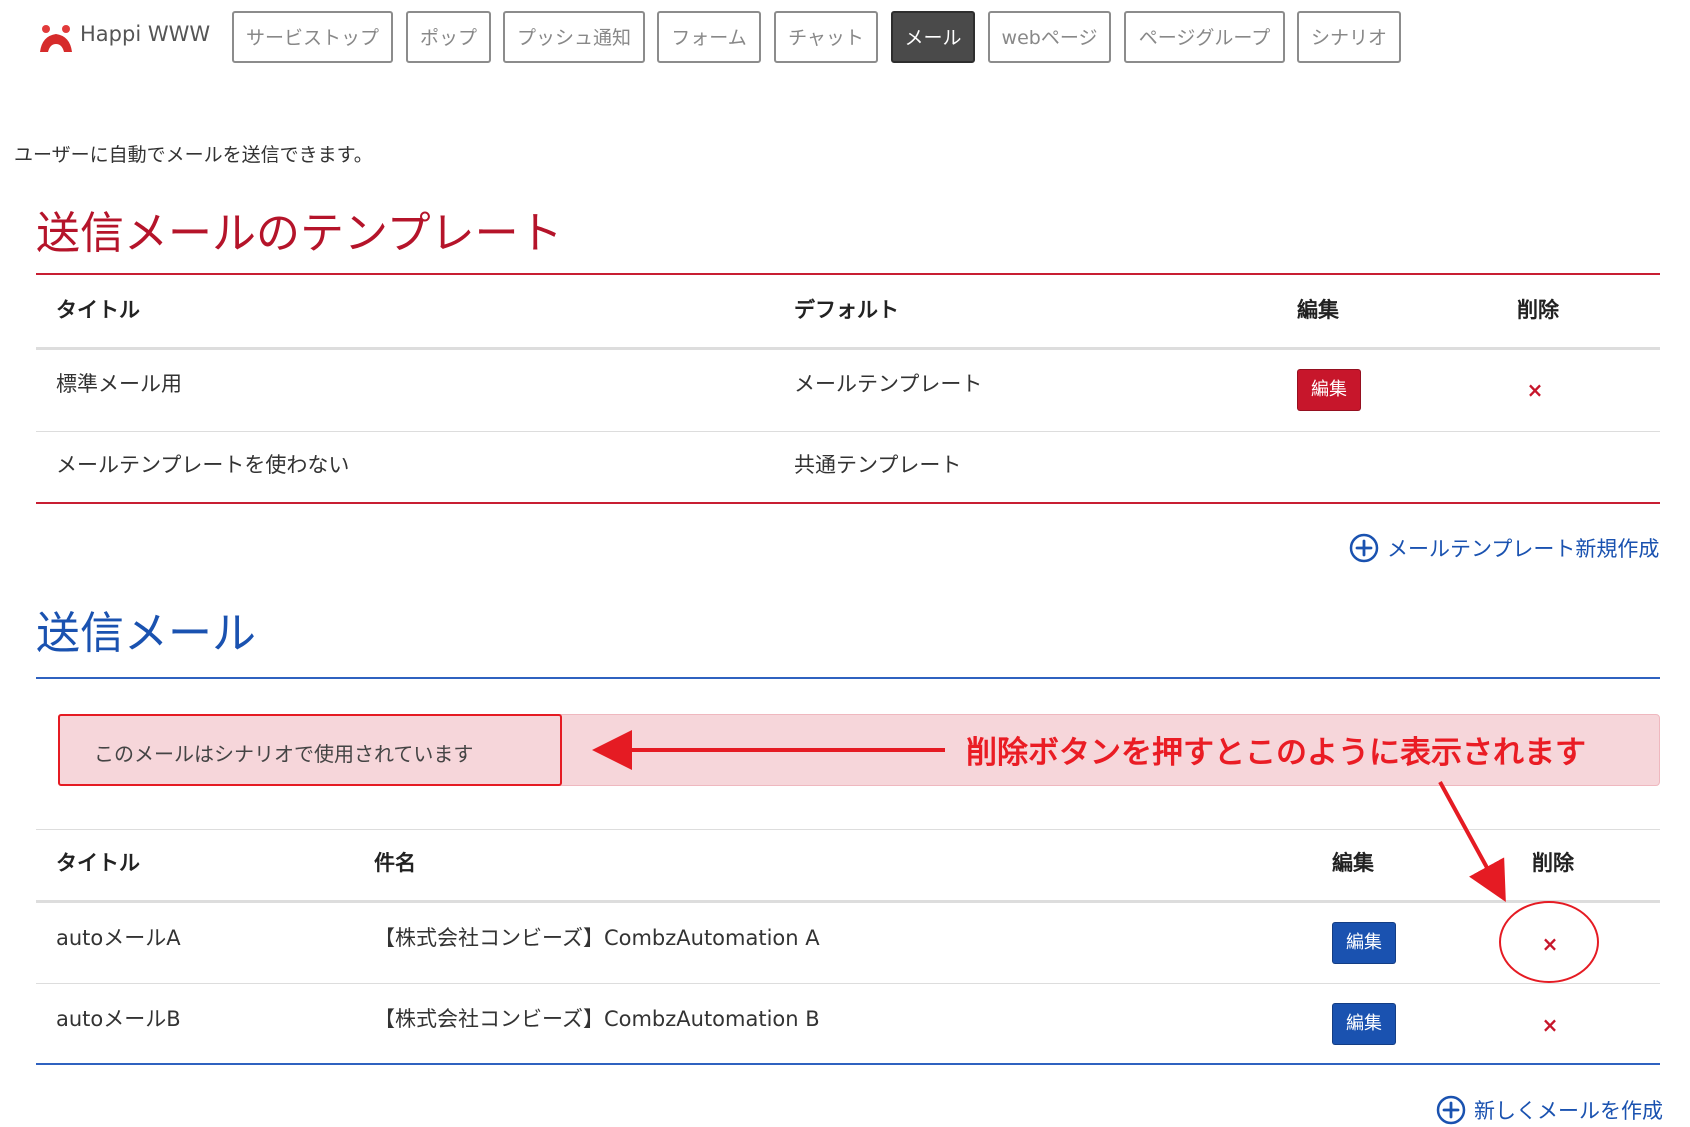  I want to click on templates-heading: 送信メールのテンプレート, so click(299, 233).